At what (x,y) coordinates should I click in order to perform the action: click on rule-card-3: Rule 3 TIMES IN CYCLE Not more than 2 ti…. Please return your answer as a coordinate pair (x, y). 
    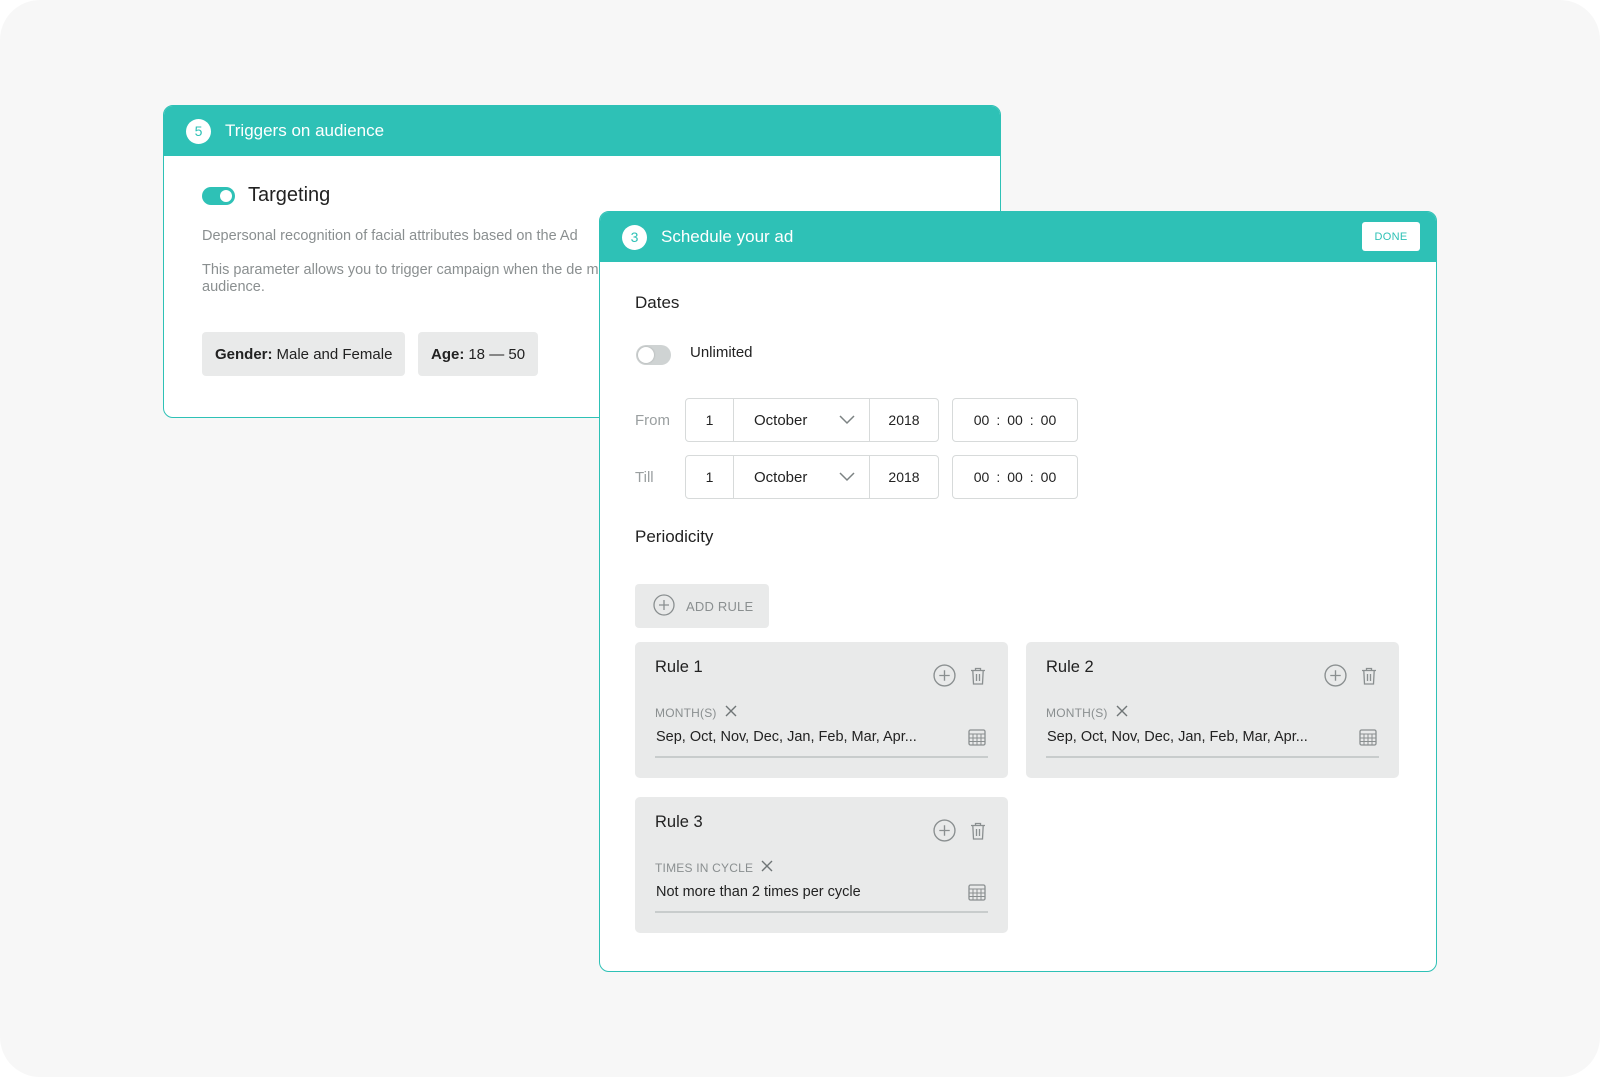
    Looking at the image, I should click on (821, 865).